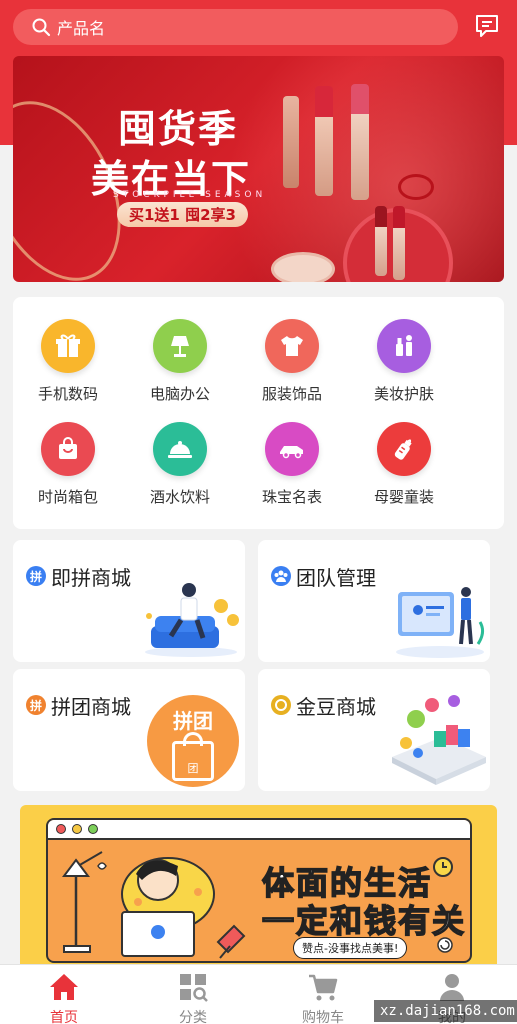 This screenshot has height=1024, width=517. I want to click on pin-badge-icon: 拼, so click(36, 576).